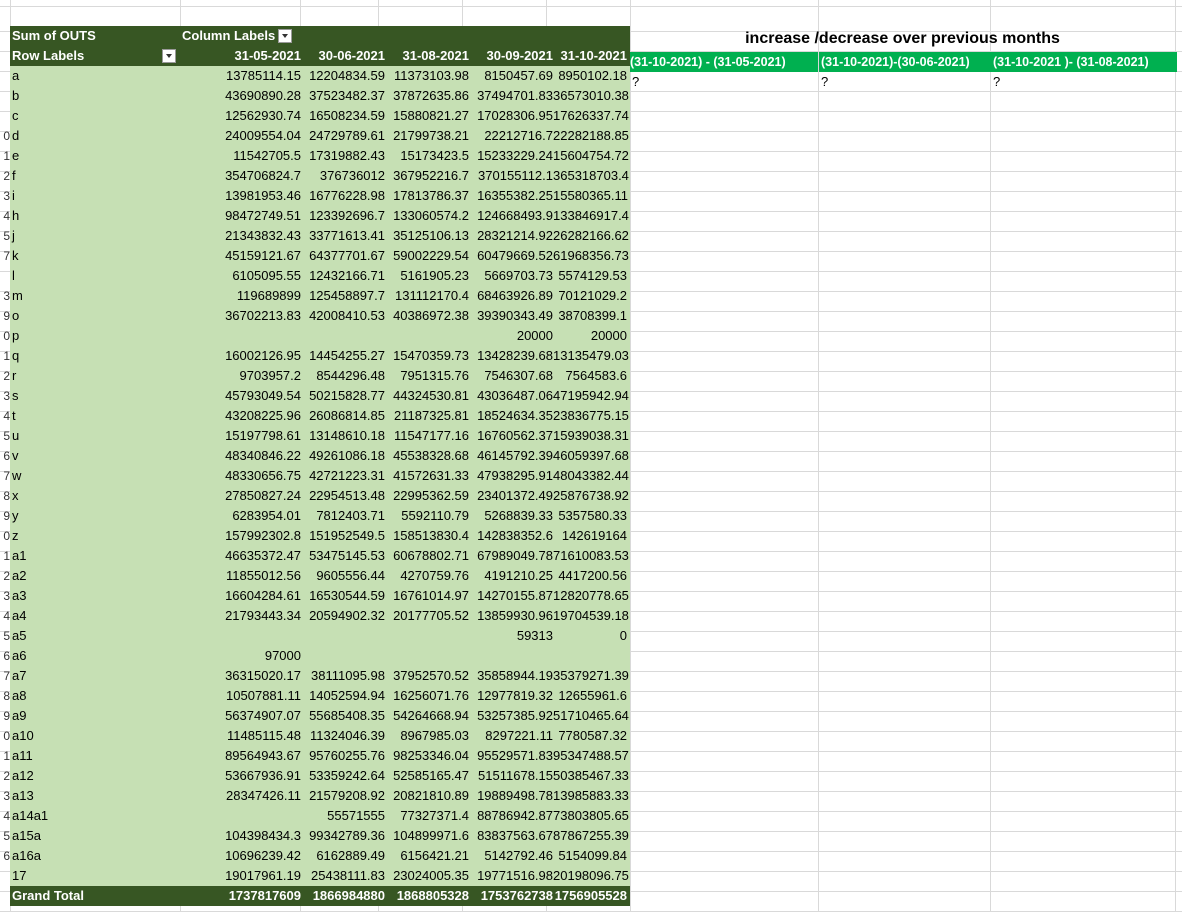  I want to click on pivot-value-cell: 21793443.34, so click(236, 616).